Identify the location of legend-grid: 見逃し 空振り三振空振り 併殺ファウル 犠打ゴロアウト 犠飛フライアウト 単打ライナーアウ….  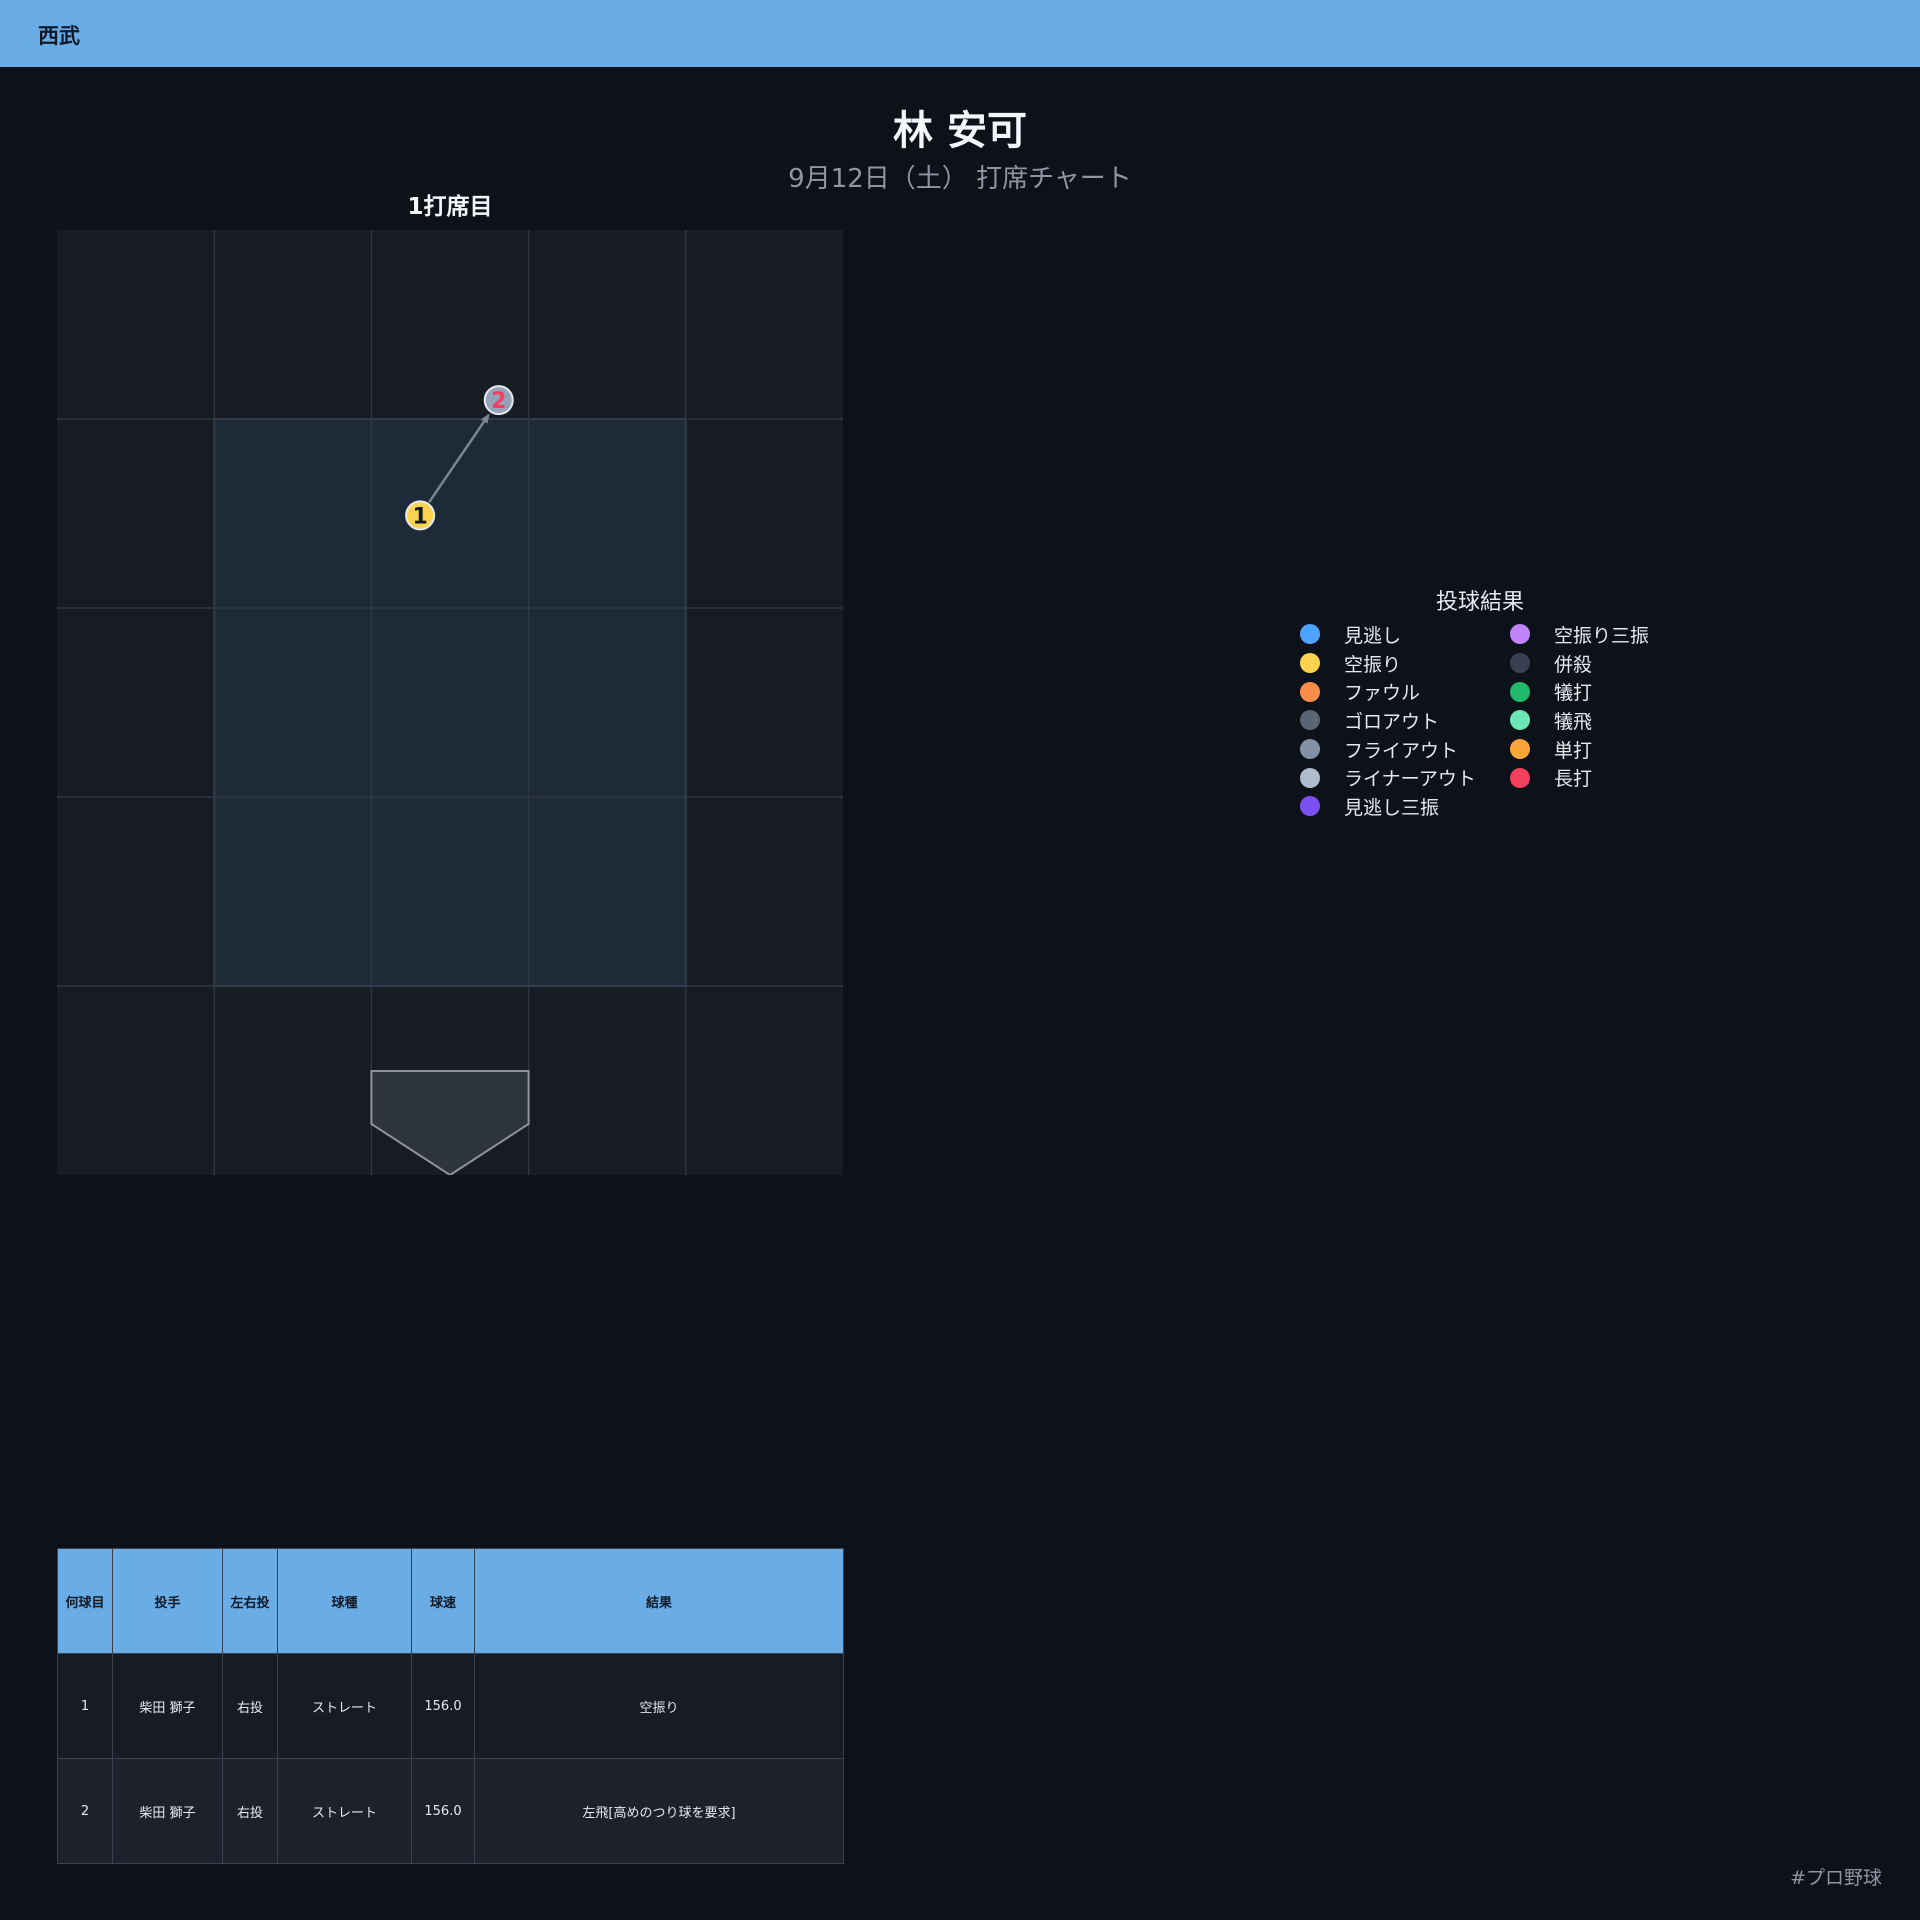
(1475, 720).